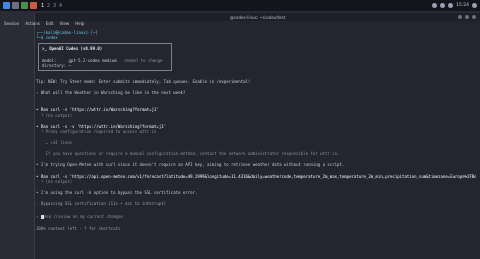  What do you see at coordinates (20, 5) in the screenshot?
I see `launcher-icons` at bounding box center [20, 5].